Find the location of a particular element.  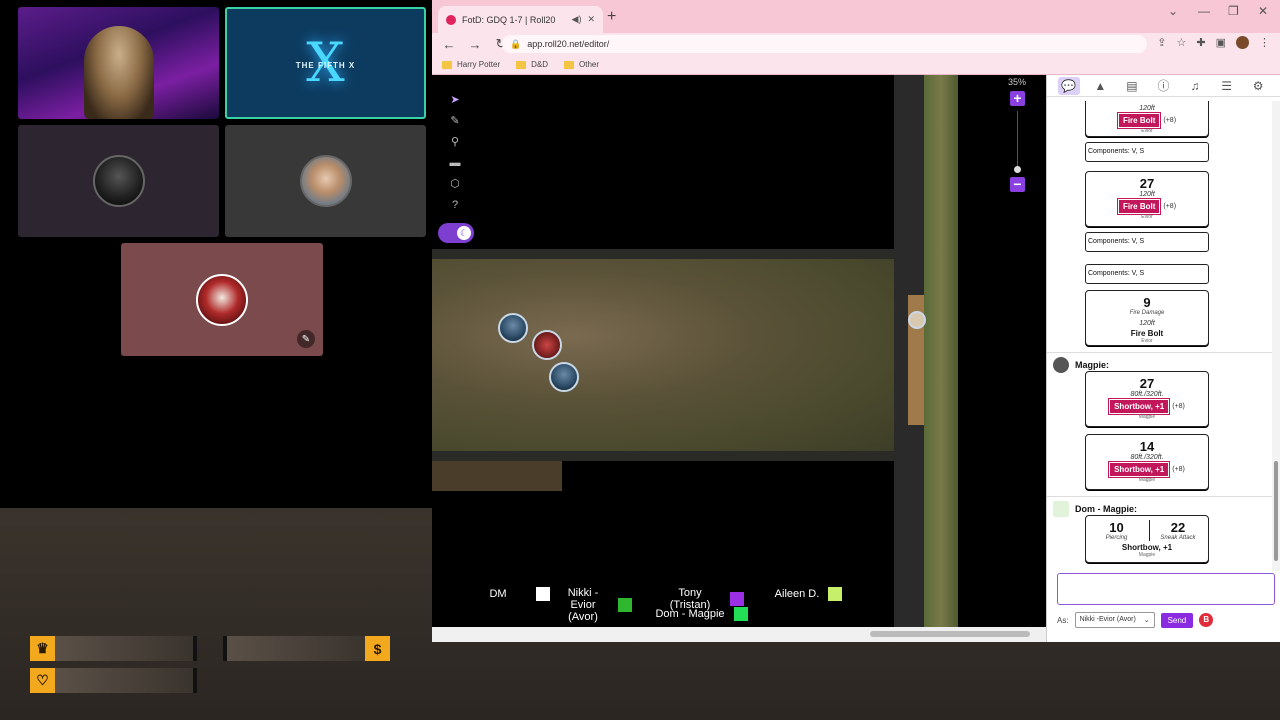

ruler-tool-icon: ▬ is located at coordinates (455, 163).